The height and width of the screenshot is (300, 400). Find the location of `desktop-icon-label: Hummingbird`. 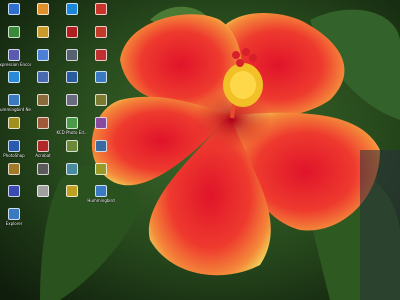

desktop-icon-label: Hummingbird is located at coordinates (101, 201).